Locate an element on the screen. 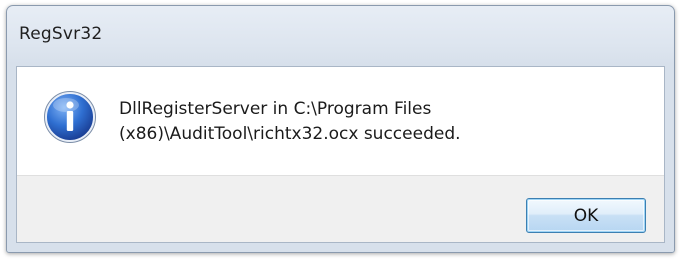 This screenshot has width=681, height=259. message-line-1: DllRegisterServer in C:\Program Files is located at coordinates (275, 109).